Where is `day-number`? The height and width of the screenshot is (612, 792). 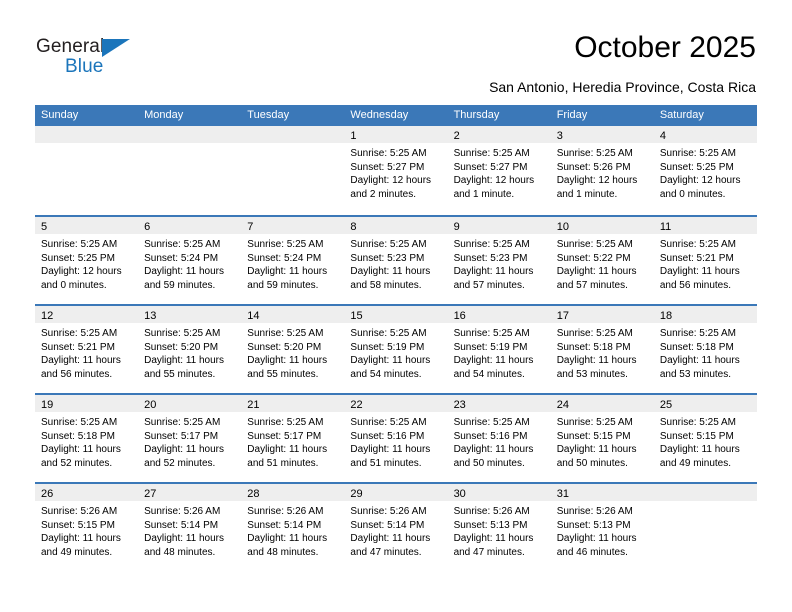
day-number is located at coordinates (141, 136).